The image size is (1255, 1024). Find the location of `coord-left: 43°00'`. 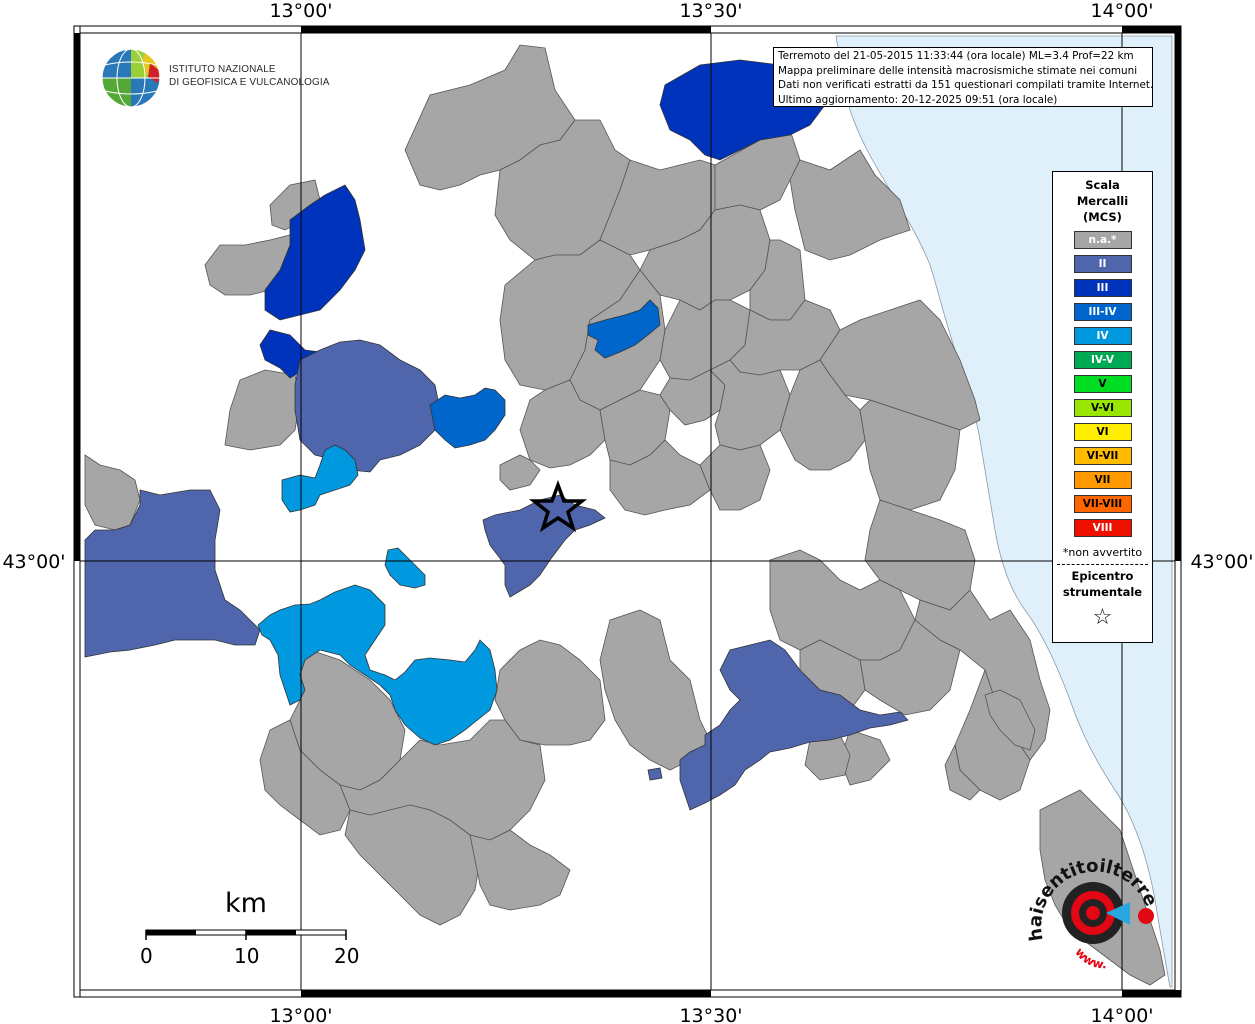

coord-left: 43°00' is located at coordinates (33, 562).